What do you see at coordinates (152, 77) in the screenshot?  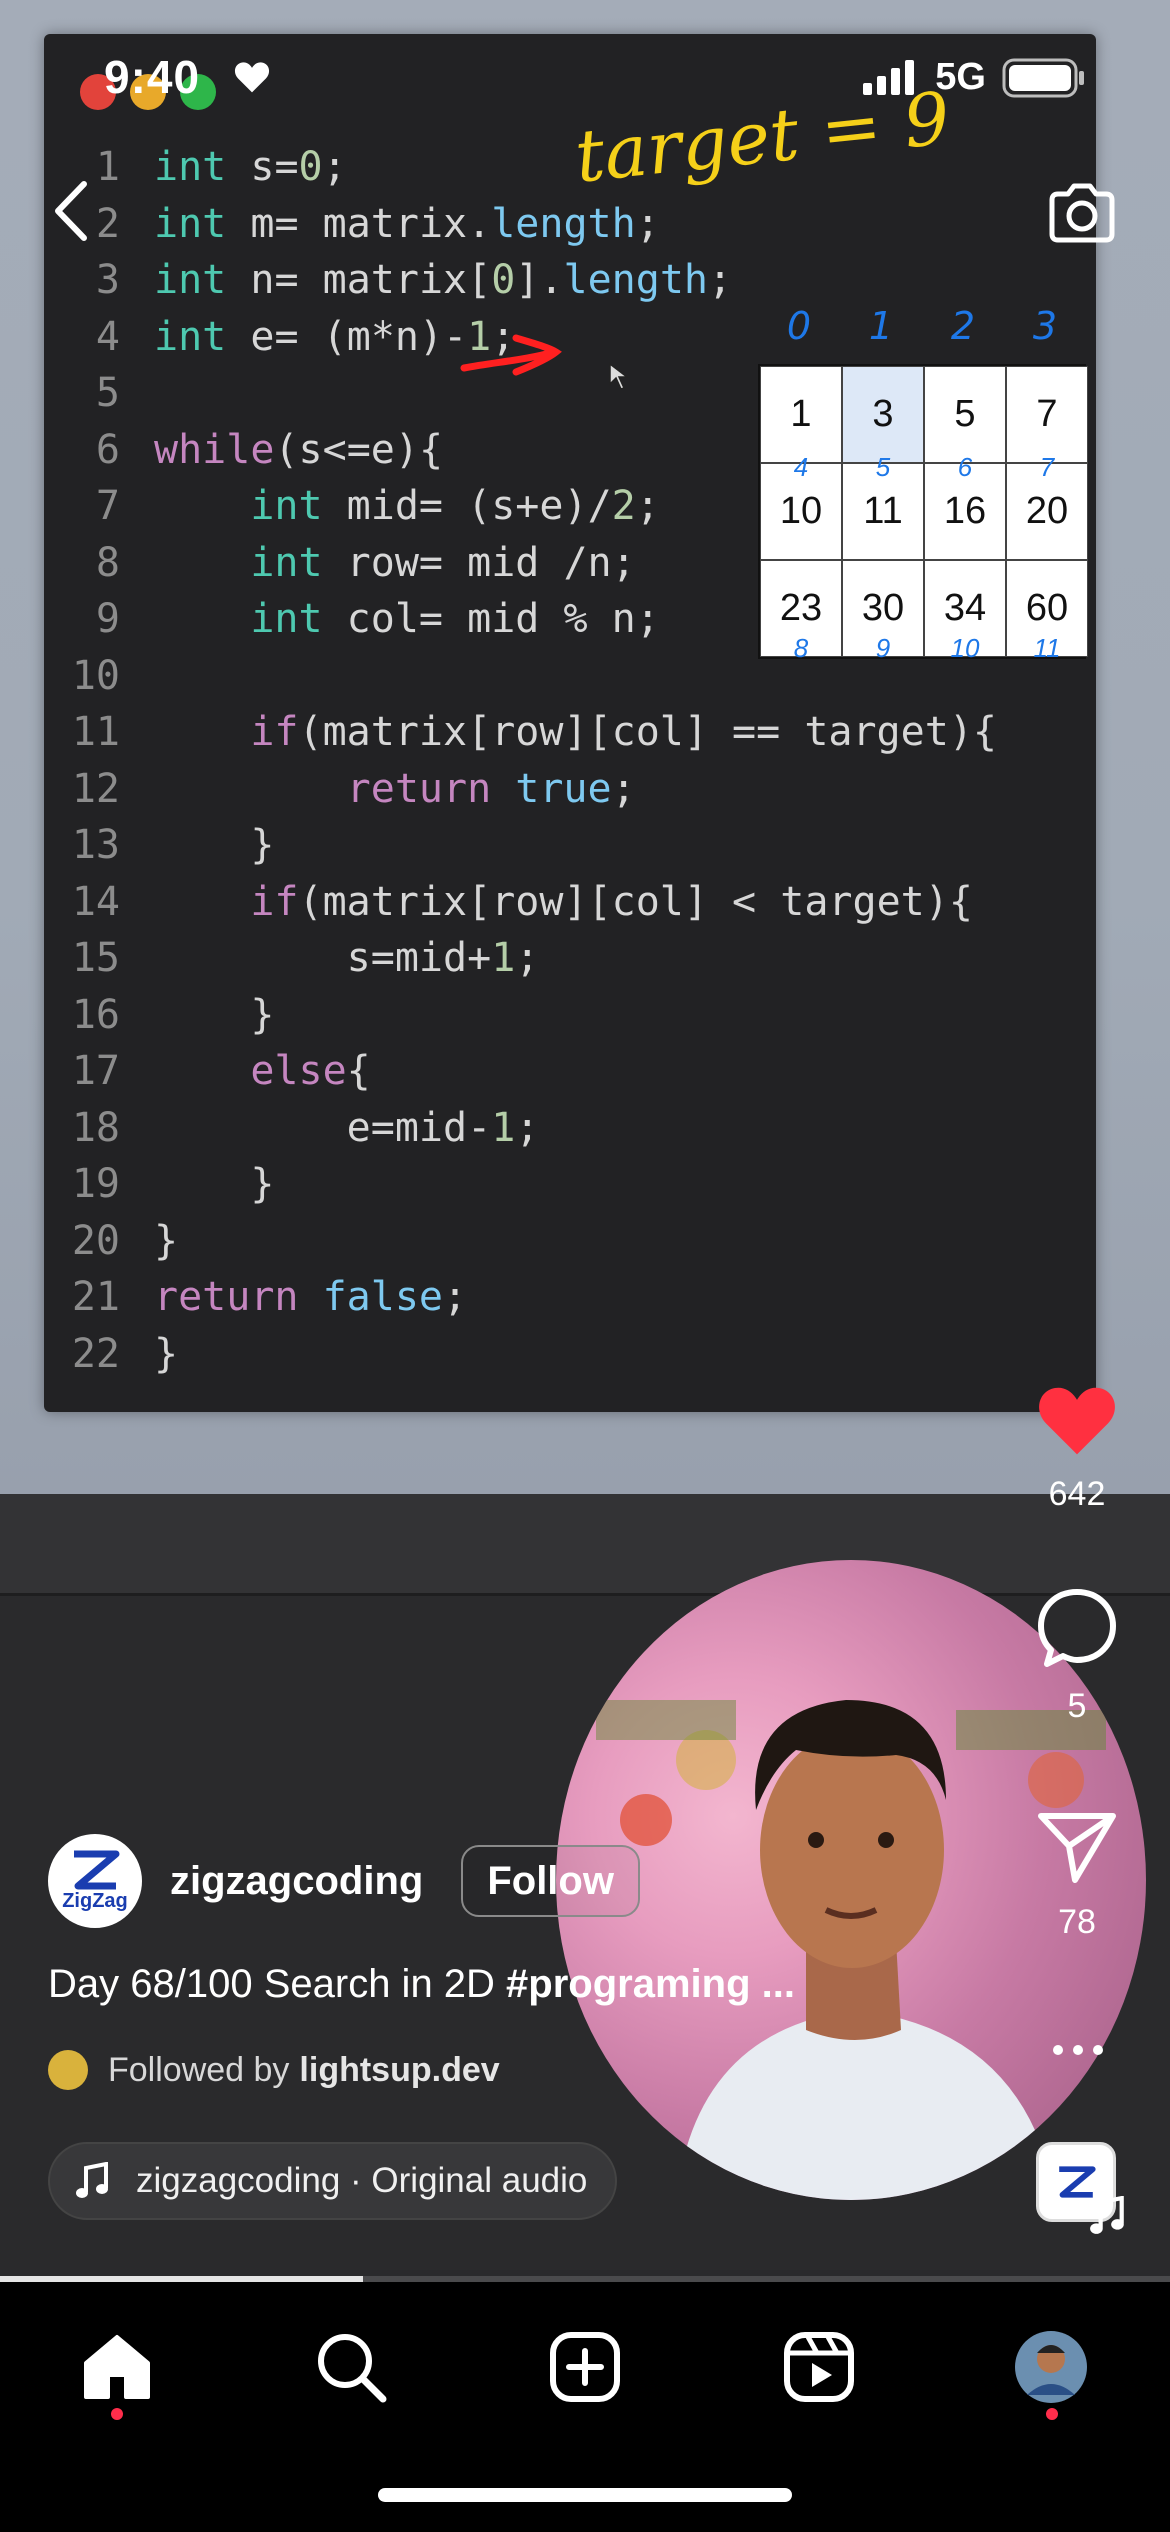 I see `status-time: 9:40` at bounding box center [152, 77].